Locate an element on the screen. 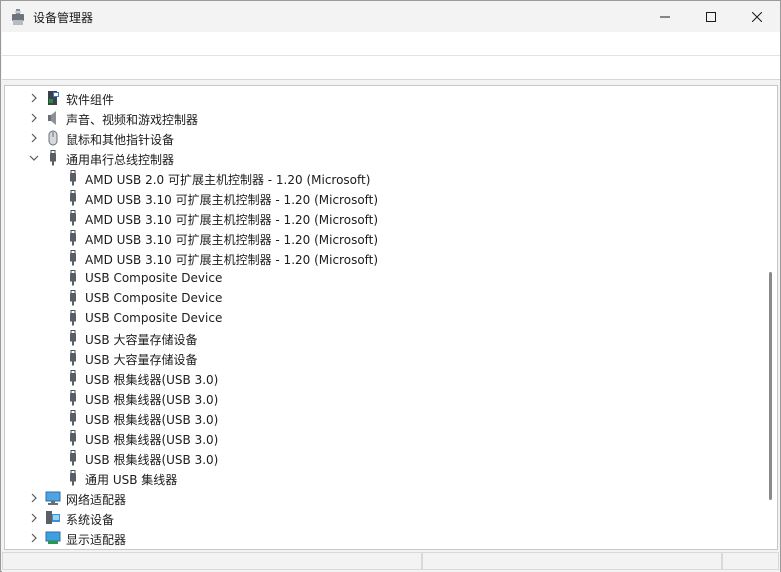 Image resolution: width=781 pixels, height=572 pixels. device-manager-icon is located at coordinates (18, 17).